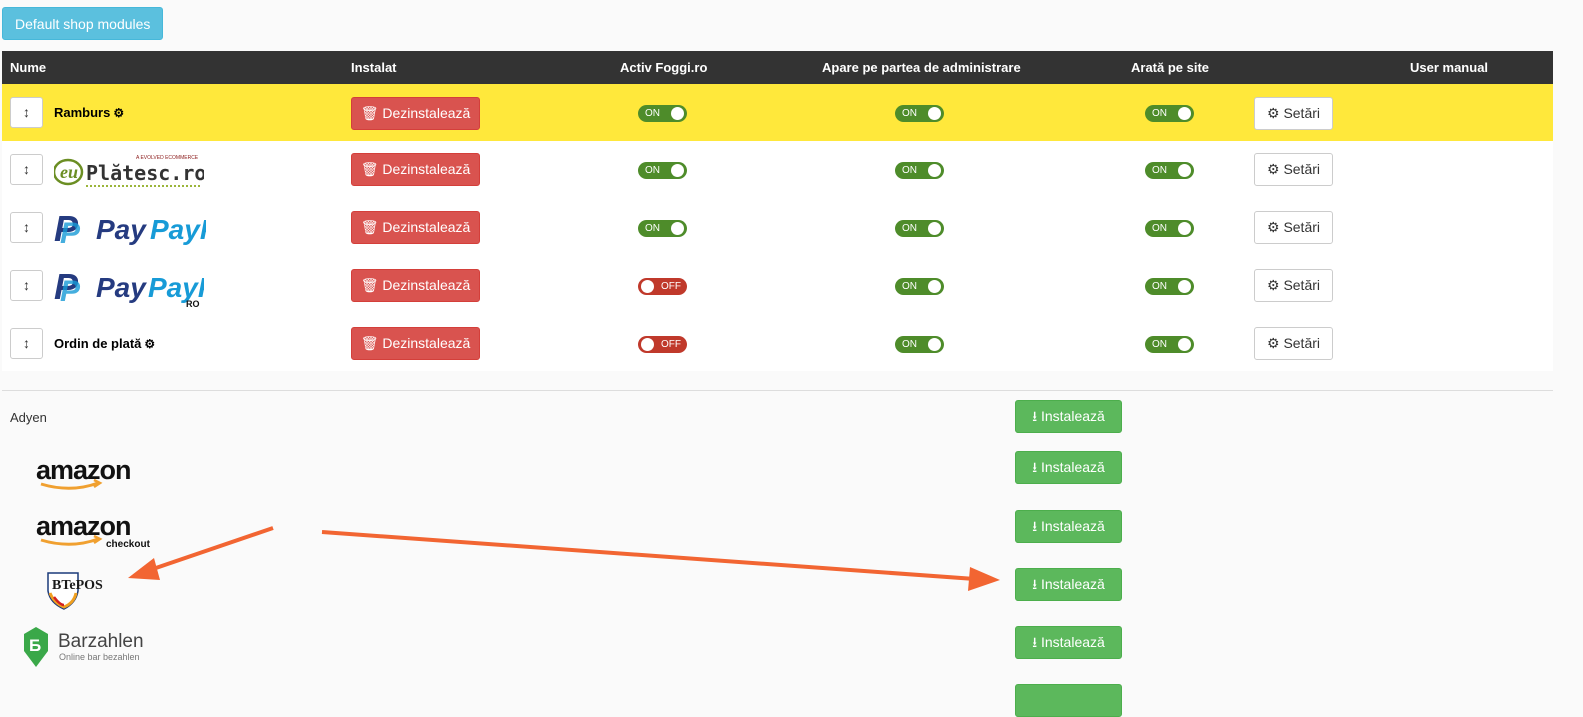  What do you see at coordinates (648, 555) in the screenshot?
I see `annotation-arrow-right` at bounding box center [648, 555].